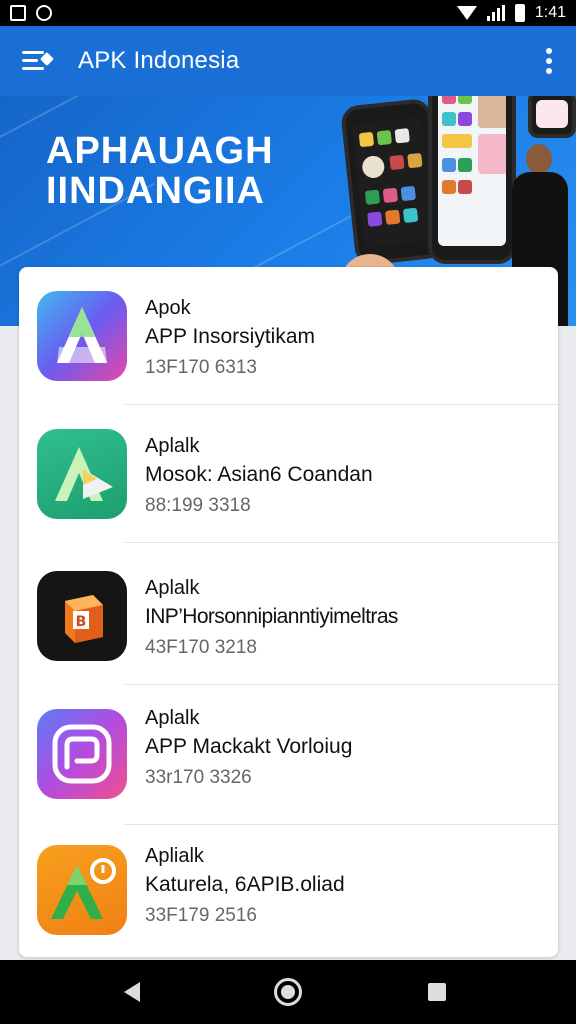 This screenshot has width=576, height=1024. I want to click on box-icon: B, so click(82, 616).